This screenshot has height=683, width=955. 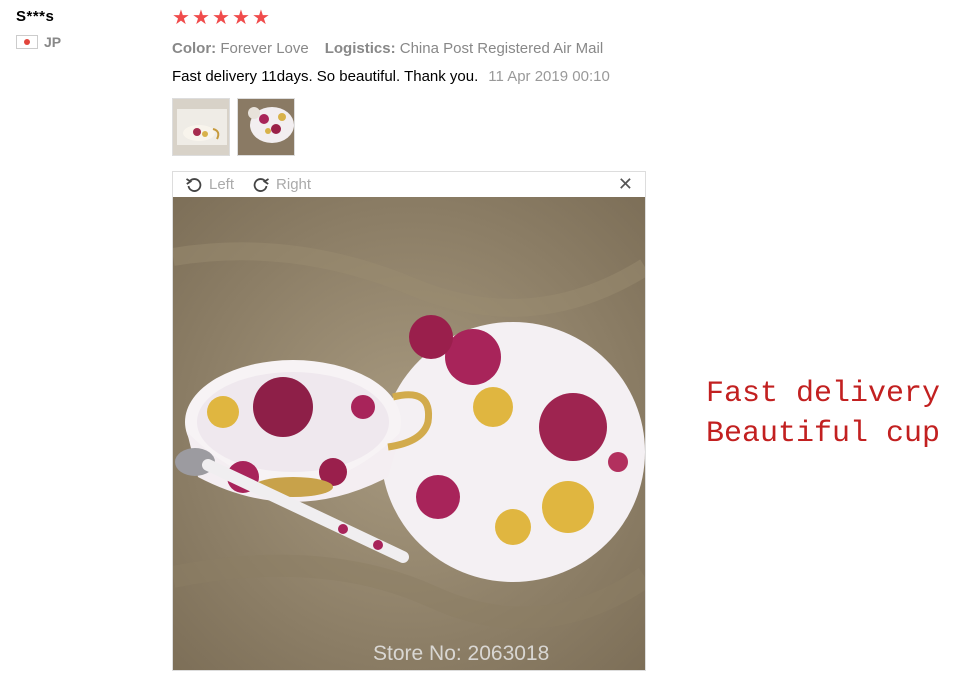 I want to click on reviewer-country: JP, so click(x=86, y=42).